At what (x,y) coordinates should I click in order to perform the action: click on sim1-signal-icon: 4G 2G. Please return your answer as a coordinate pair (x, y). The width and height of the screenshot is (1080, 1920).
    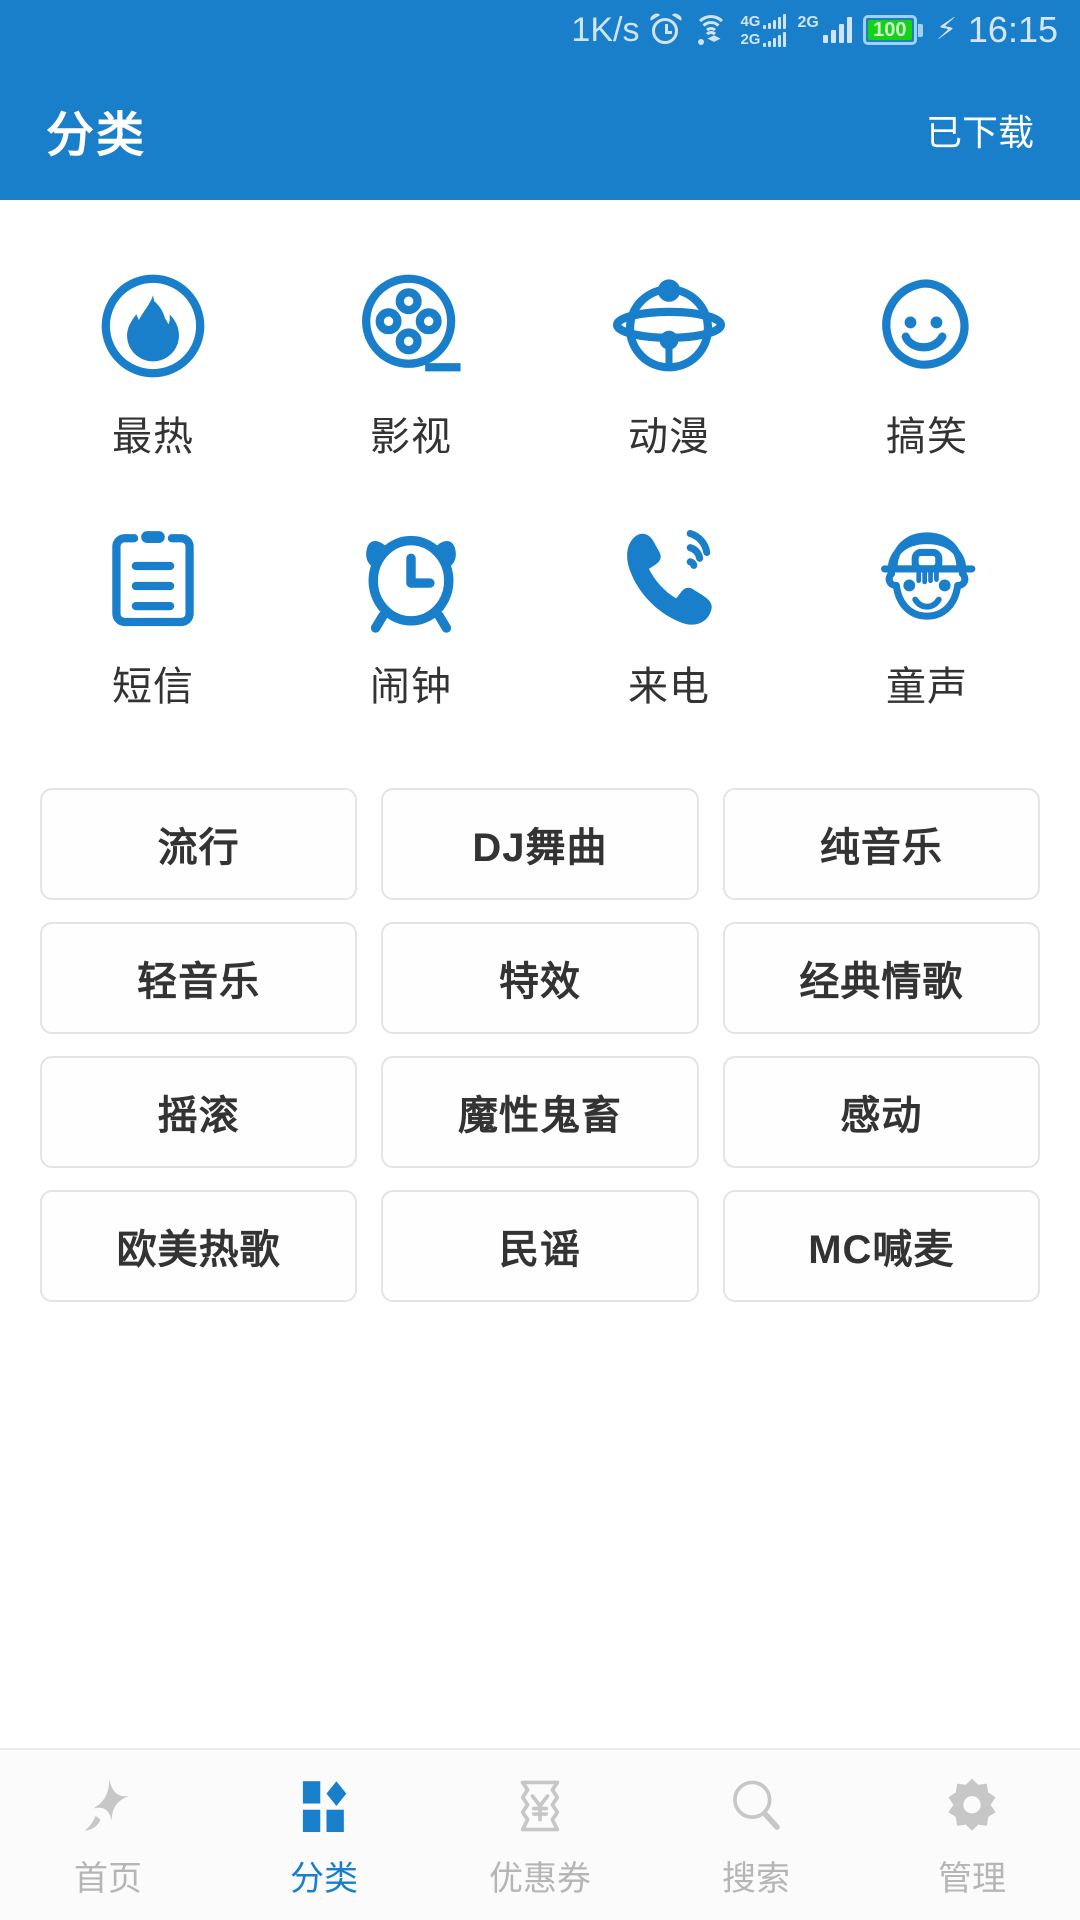
    Looking at the image, I should click on (763, 30).